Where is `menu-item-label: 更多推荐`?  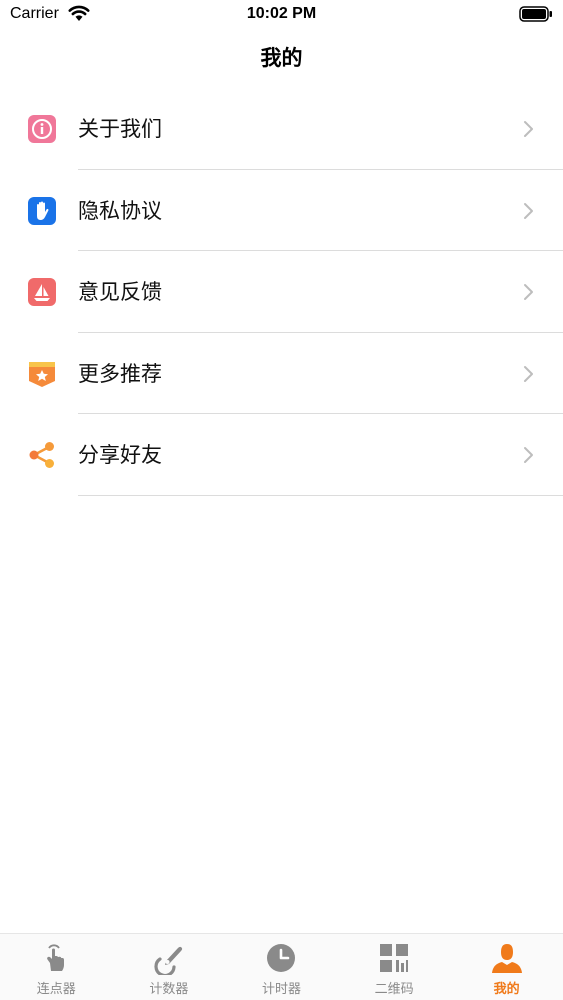 menu-item-label: 更多推荐 is located at coordinates (120, 373).